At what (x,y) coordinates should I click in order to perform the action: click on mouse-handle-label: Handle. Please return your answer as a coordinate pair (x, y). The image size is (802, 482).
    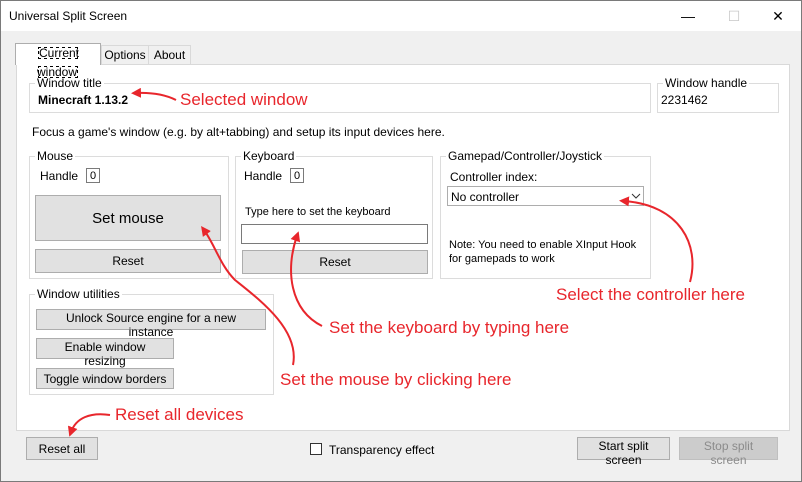
    Looking at the image, I should click on (59, 176).